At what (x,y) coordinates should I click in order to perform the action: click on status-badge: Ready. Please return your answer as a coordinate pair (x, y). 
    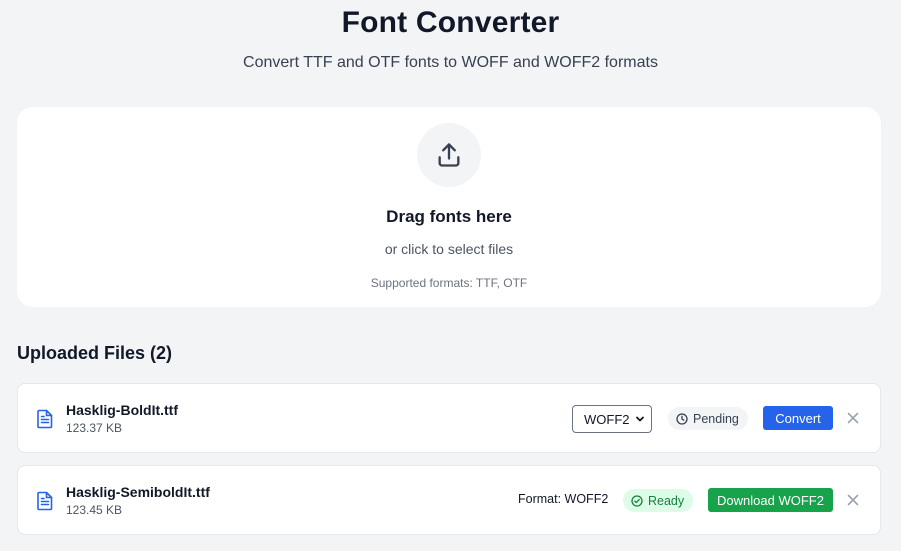
    Looking at the image, I should click on (658, 500).